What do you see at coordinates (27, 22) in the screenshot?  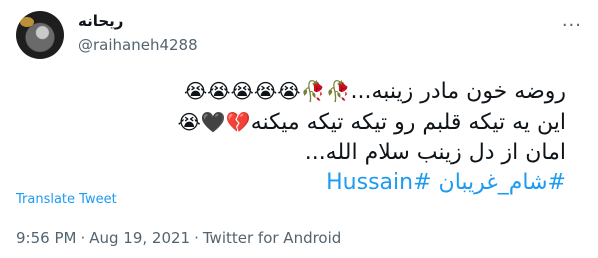 I see `avatar-glow` at bounding box center [27, 22].